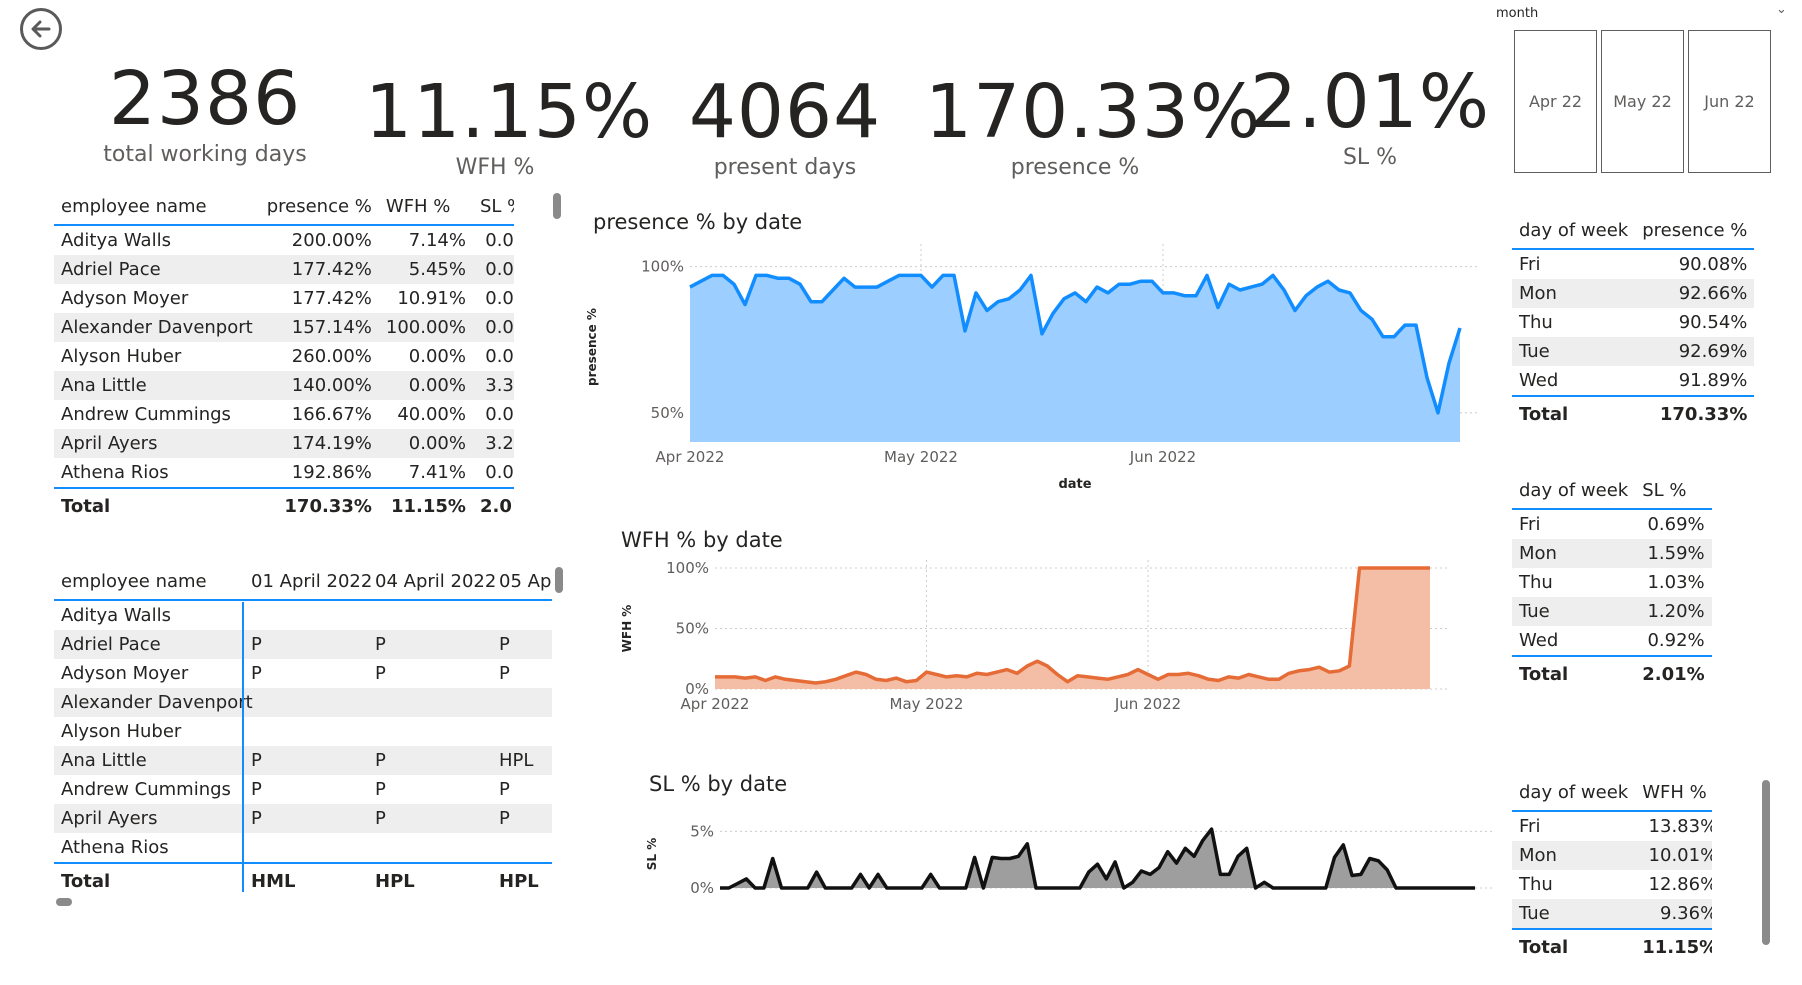 This screenshot has height=985, width=1802. What do you see at coordinates (1612, 914) in the screenshot?
I see `table-row: Tue 9.36%` at bounding box center [1612, 914].